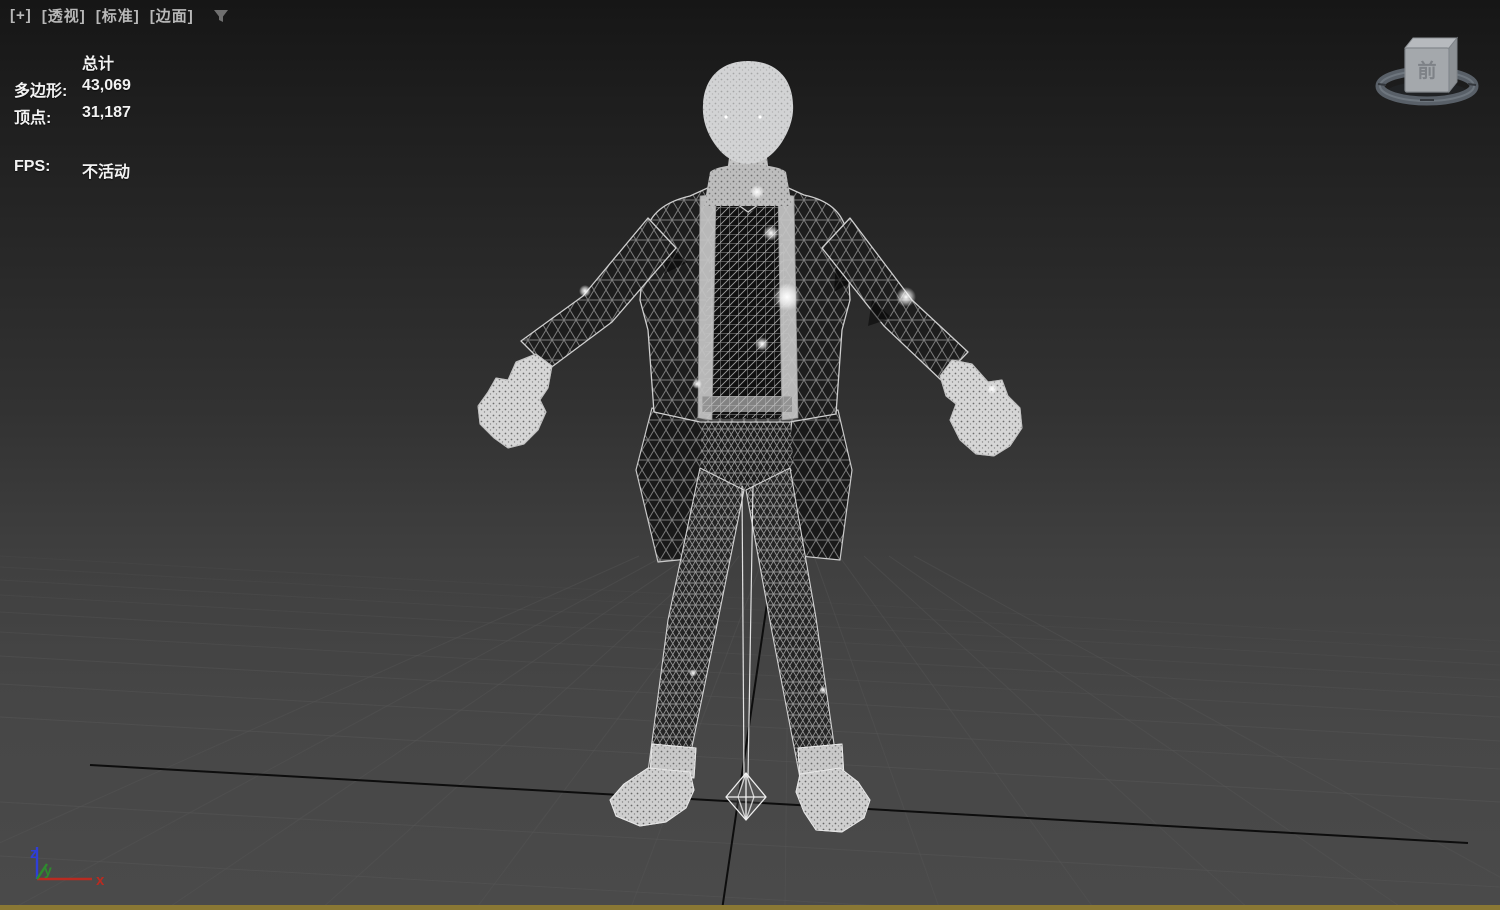 The height and width of the screenshot is (910, 1500). Describe the element at coordinates (106, 85) in the screenshot. I see `stats-polys-value: 43,069` at that location.